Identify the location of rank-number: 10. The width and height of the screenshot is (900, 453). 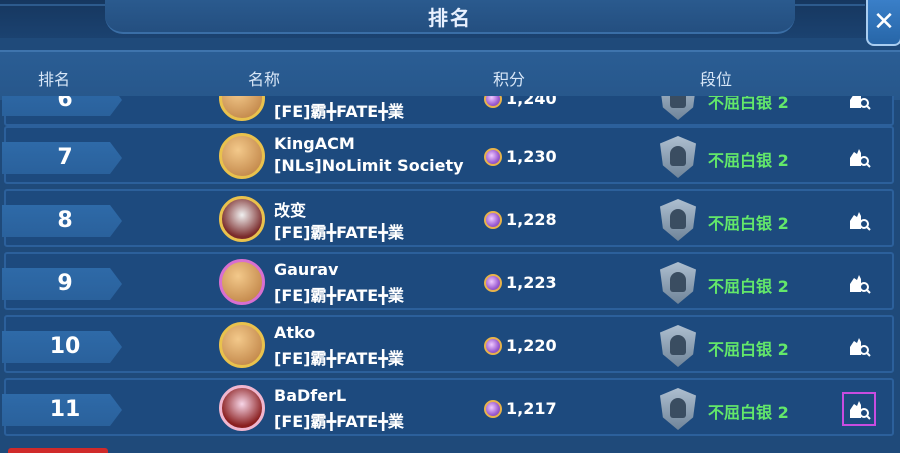
(65, 346).